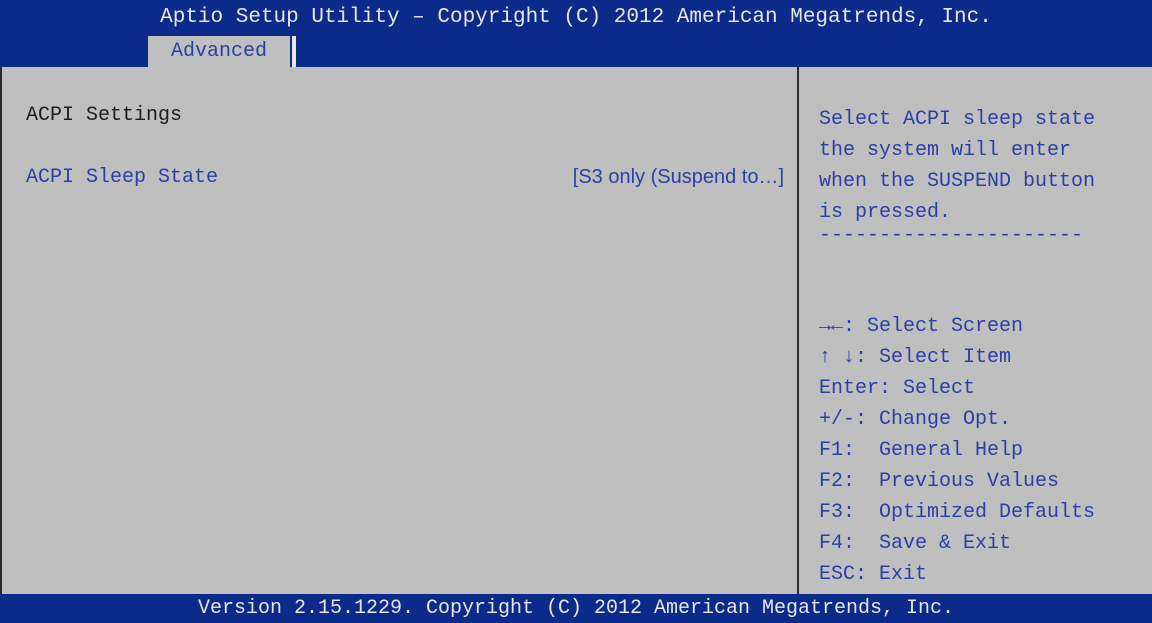 The height and width of the screenshot is (623, 1152). I want to click on key-hint-f2: F2: Previous Values, so click(939, 481).